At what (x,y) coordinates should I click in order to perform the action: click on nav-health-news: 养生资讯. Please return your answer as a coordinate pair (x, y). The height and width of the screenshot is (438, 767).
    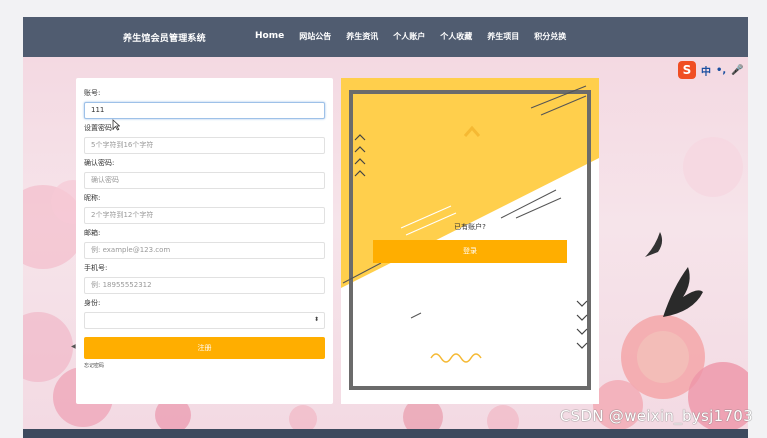
    Looking at the image, I should click on (362, 36).